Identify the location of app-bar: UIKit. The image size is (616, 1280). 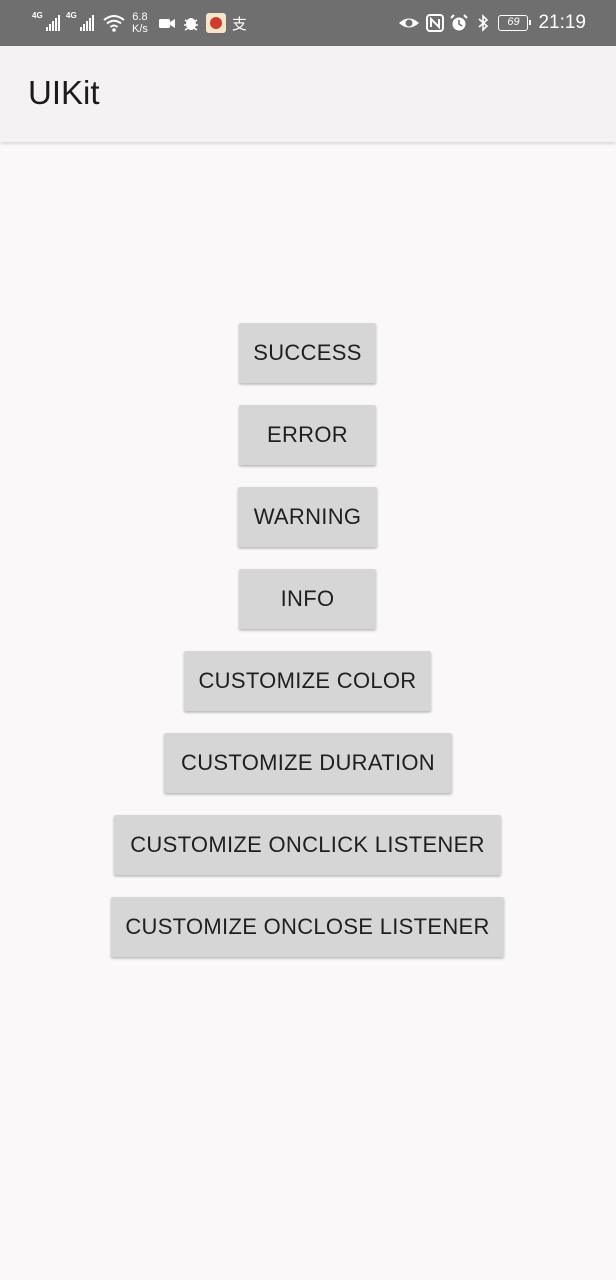
(308, 94).